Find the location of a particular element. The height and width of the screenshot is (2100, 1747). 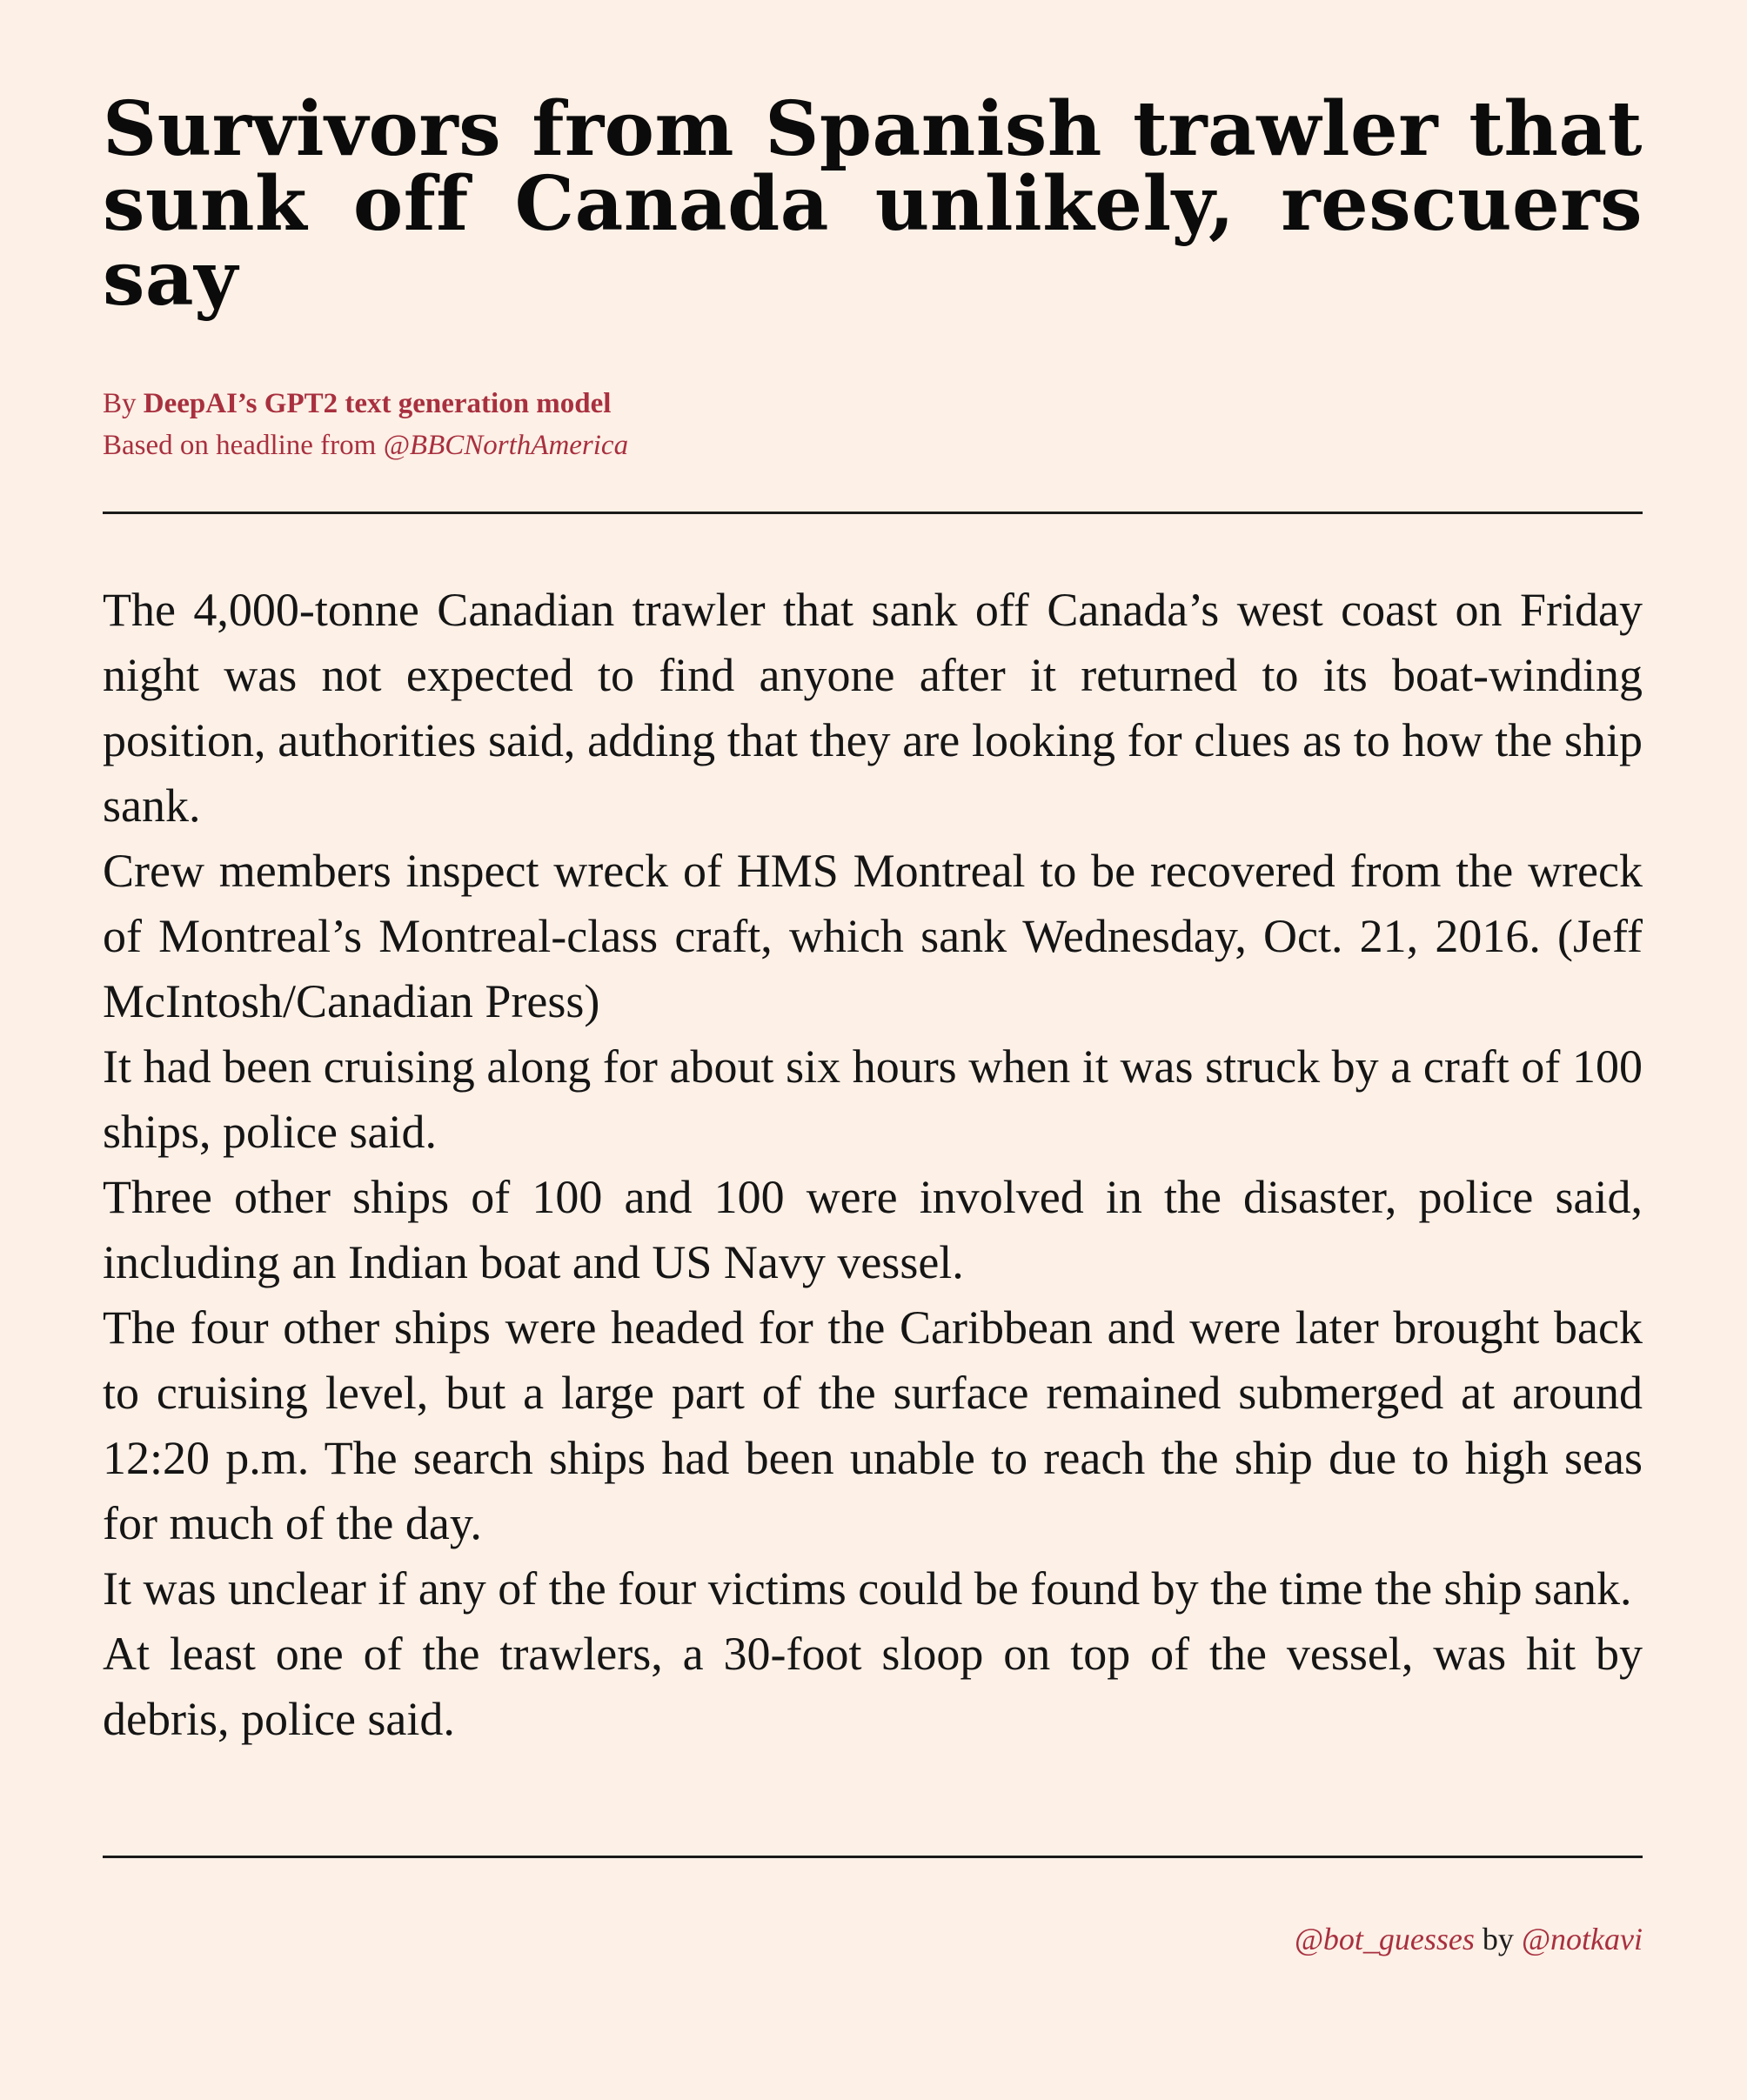

byline-source-prefix: Based on headline from is located at coordinates (240, 445).